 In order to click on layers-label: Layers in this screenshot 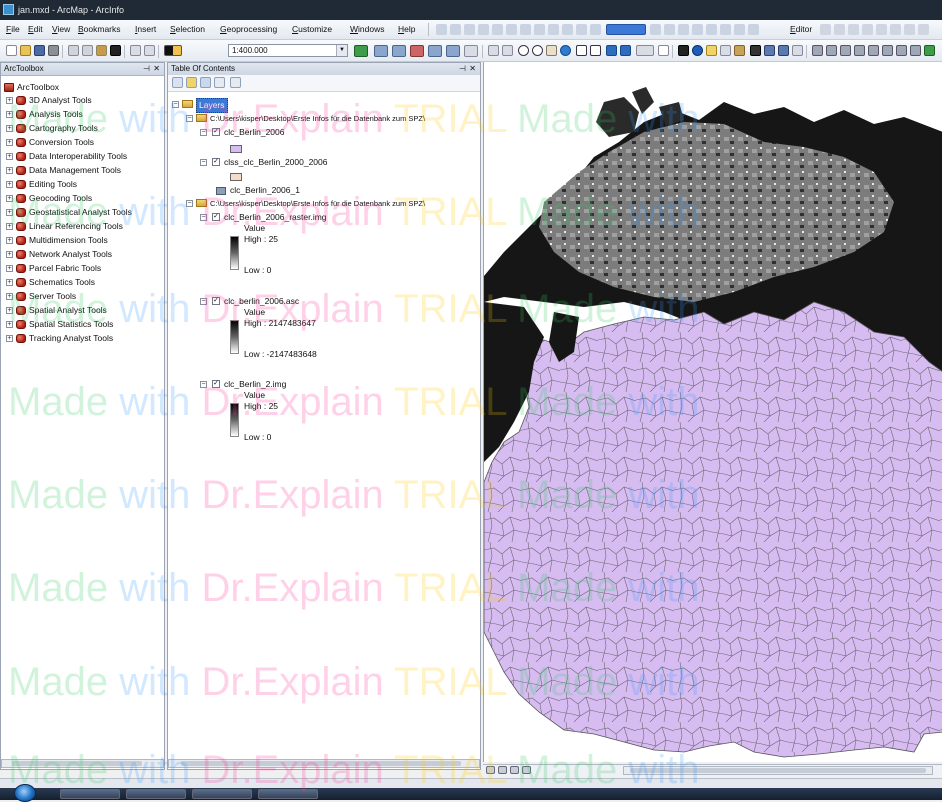, I will do `click(212, 105)`.